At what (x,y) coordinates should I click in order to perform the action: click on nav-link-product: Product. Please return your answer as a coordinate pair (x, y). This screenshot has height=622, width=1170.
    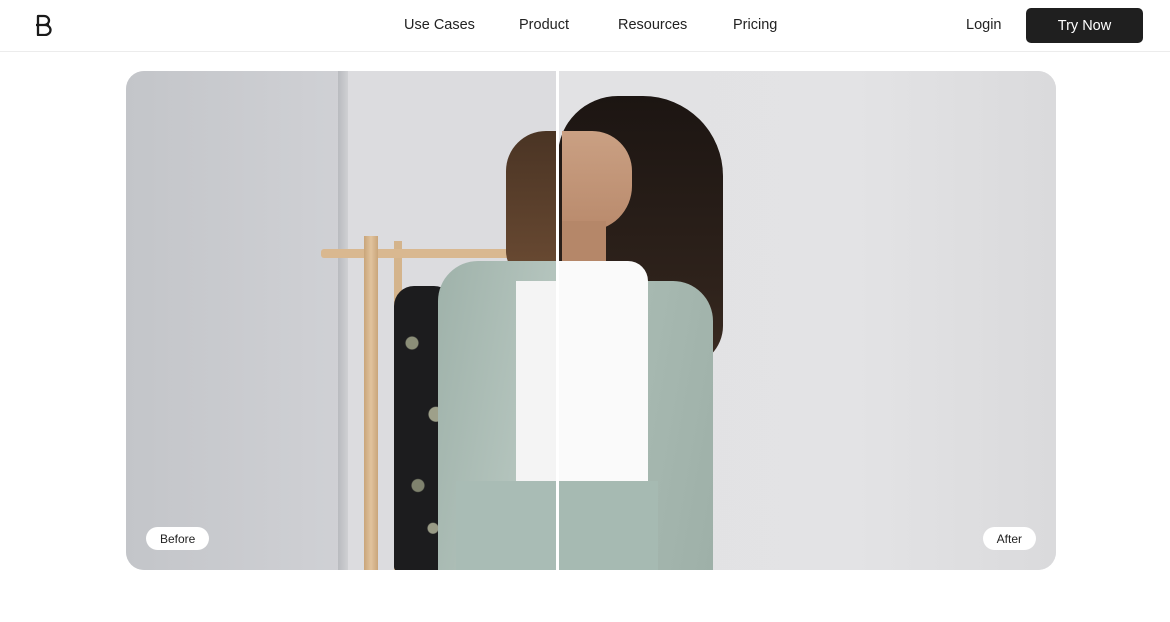
    Looking at the image, I should click on (544, 25).